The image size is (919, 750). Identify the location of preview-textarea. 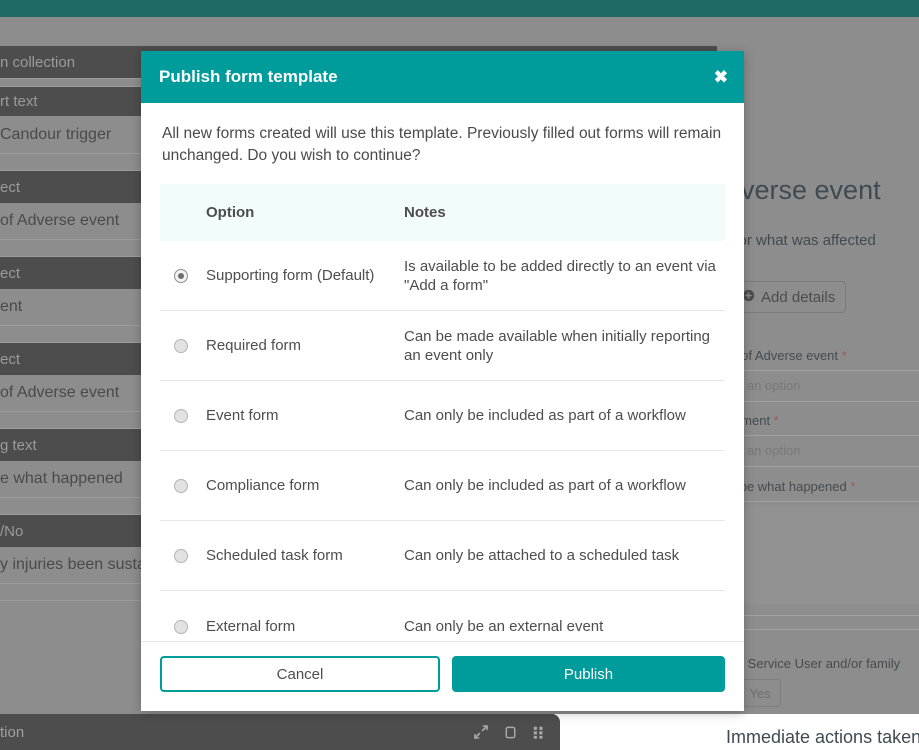
(822, 555).